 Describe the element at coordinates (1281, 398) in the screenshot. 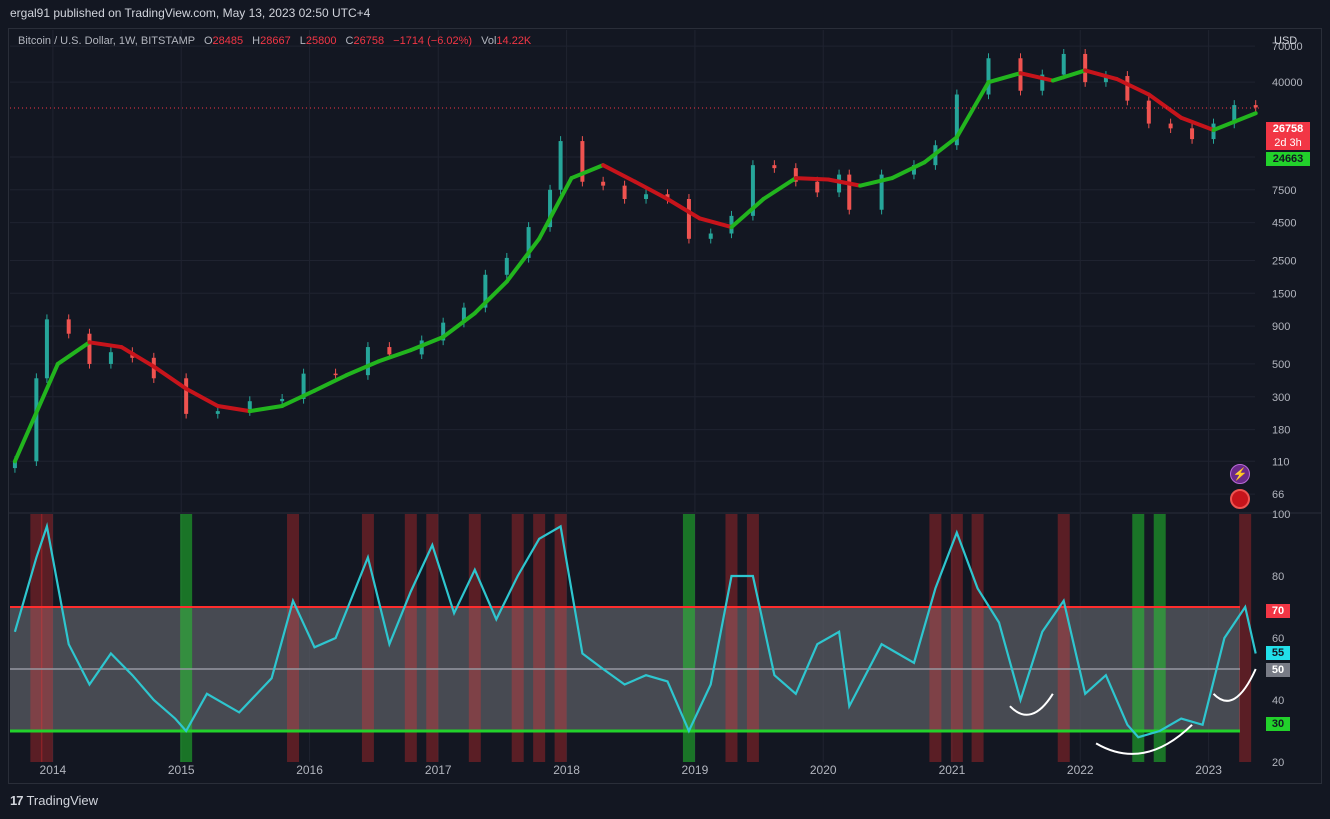

I see `price-tick-300: 300` at that location.